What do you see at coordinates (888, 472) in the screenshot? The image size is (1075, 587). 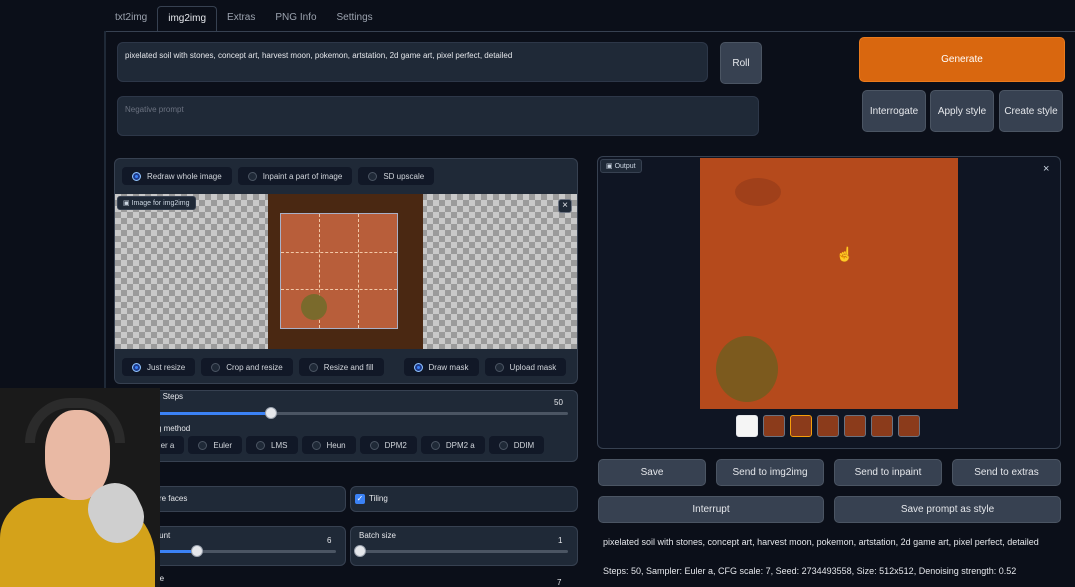 I see `send-to-inpaint-button: Send to inpaint` at bounding box center [888, 472].